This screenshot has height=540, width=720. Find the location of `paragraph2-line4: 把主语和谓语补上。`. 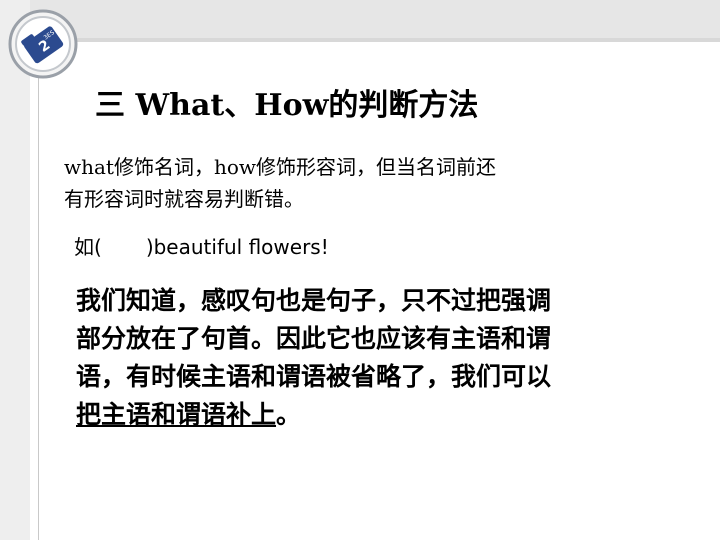

paragraph2-line4: 把主语和谓语补上。 is located at coordinates (386, 415).